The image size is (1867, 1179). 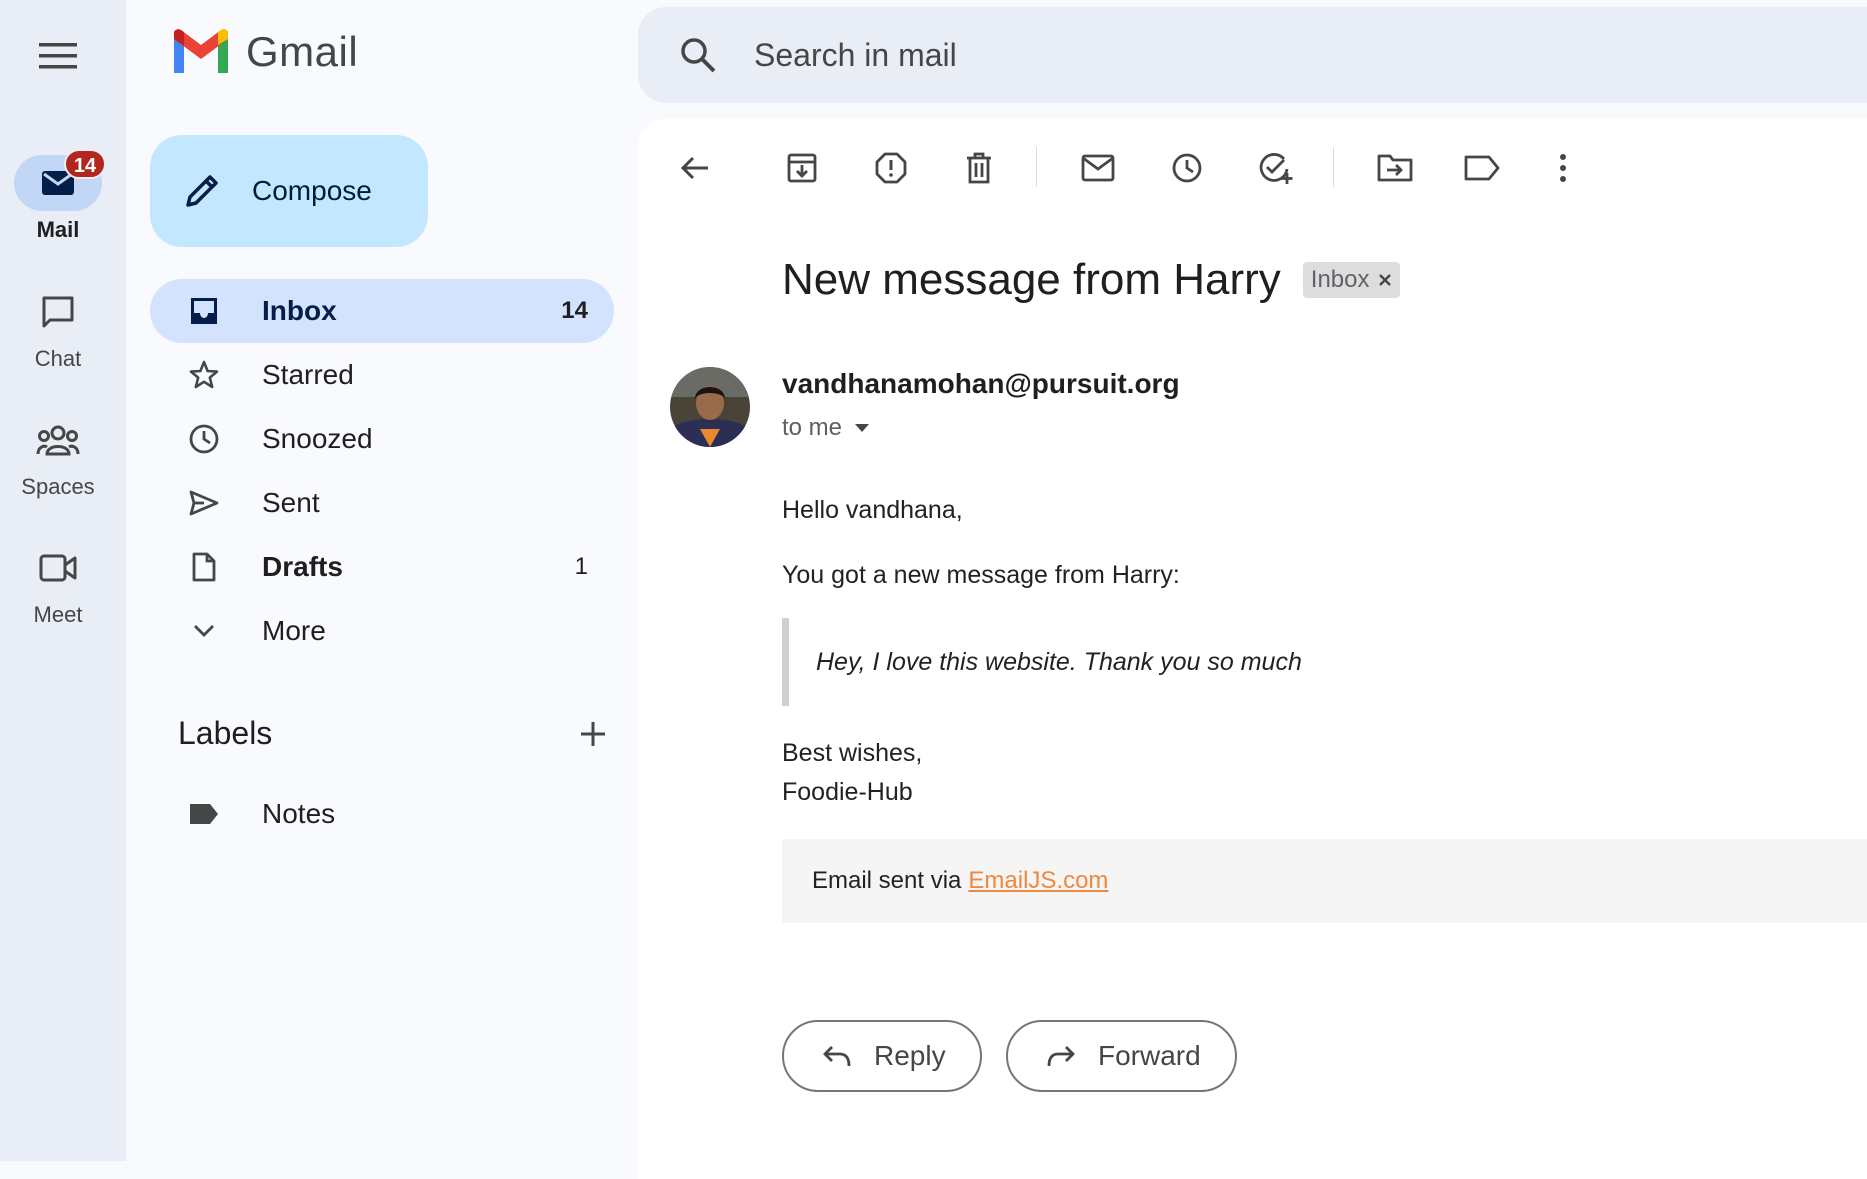 I want to click on reply-label: Reply, so click(x=910, y=1055).